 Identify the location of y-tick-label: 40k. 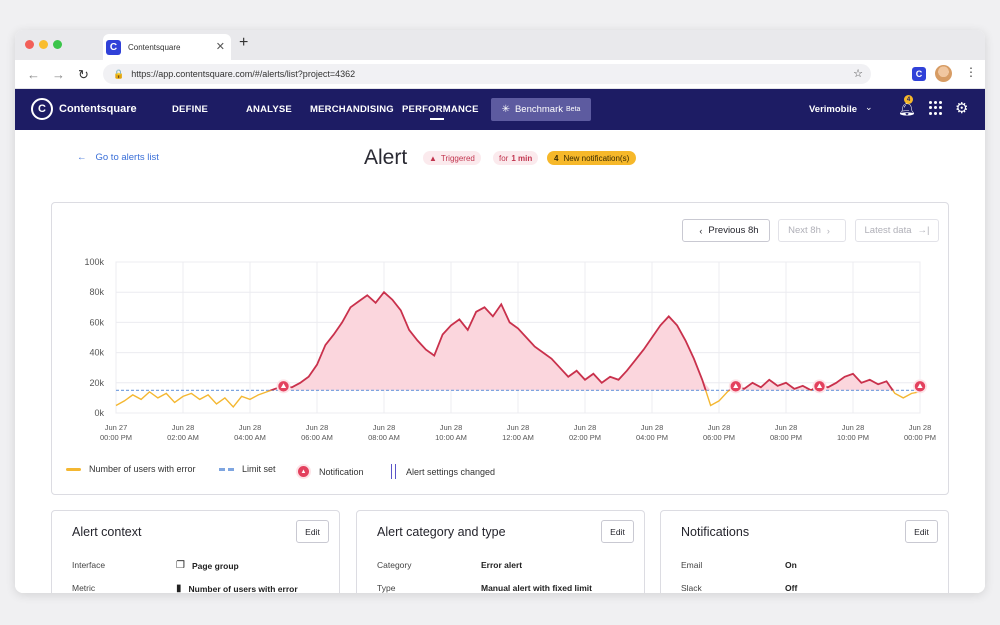
(96, 353).